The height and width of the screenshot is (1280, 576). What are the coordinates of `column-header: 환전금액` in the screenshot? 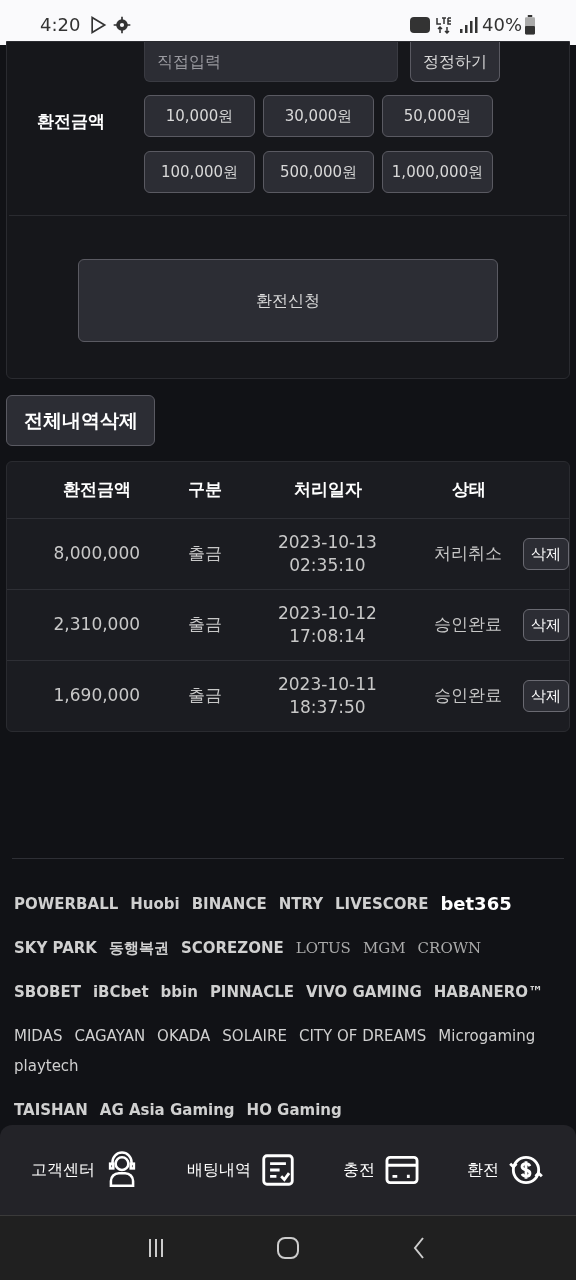 It's located at (97, 490).